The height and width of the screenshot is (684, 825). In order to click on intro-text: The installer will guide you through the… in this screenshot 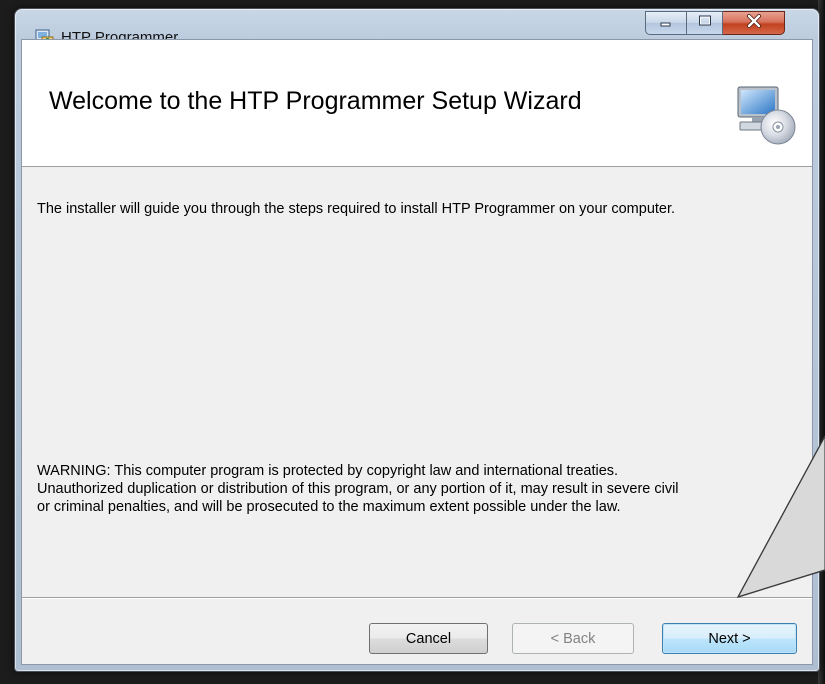, I will do `click(356, 209)`.